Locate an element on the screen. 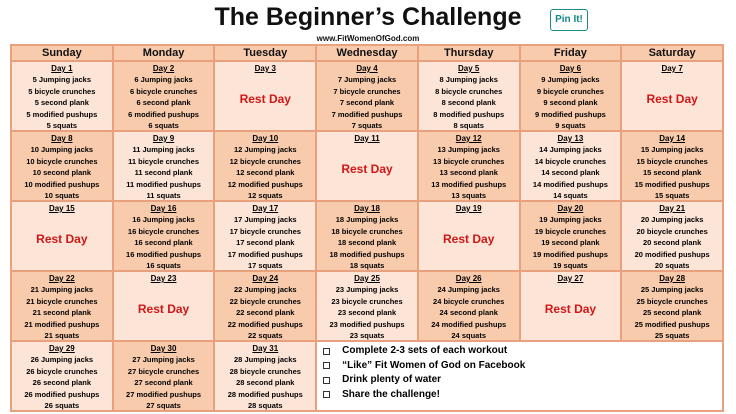 This screenshot has height=414, width=736. exercise-line: 24 modified pushups is located at coordinates (469, 324).